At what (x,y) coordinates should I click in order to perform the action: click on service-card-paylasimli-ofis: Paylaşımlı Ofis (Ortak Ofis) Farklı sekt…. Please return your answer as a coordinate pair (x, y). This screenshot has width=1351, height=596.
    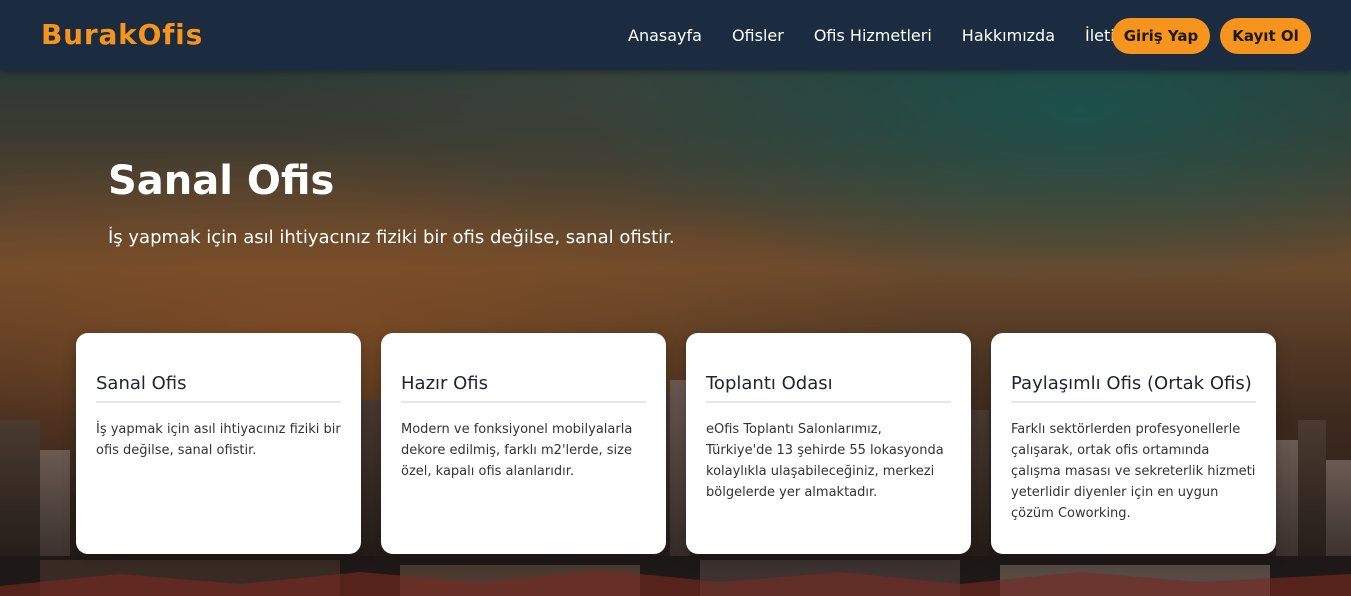
    Looking at the image, I should click on (1133, 443).